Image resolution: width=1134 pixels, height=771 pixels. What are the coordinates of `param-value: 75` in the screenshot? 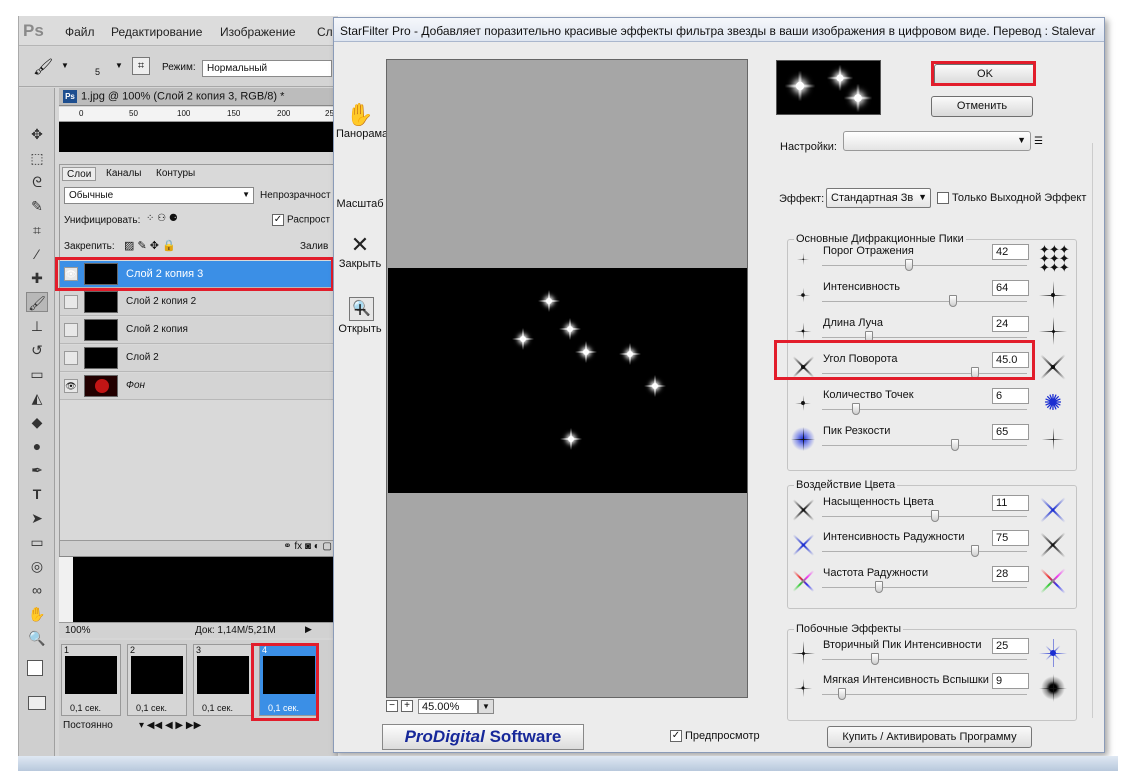 It's located at (1010, 538).